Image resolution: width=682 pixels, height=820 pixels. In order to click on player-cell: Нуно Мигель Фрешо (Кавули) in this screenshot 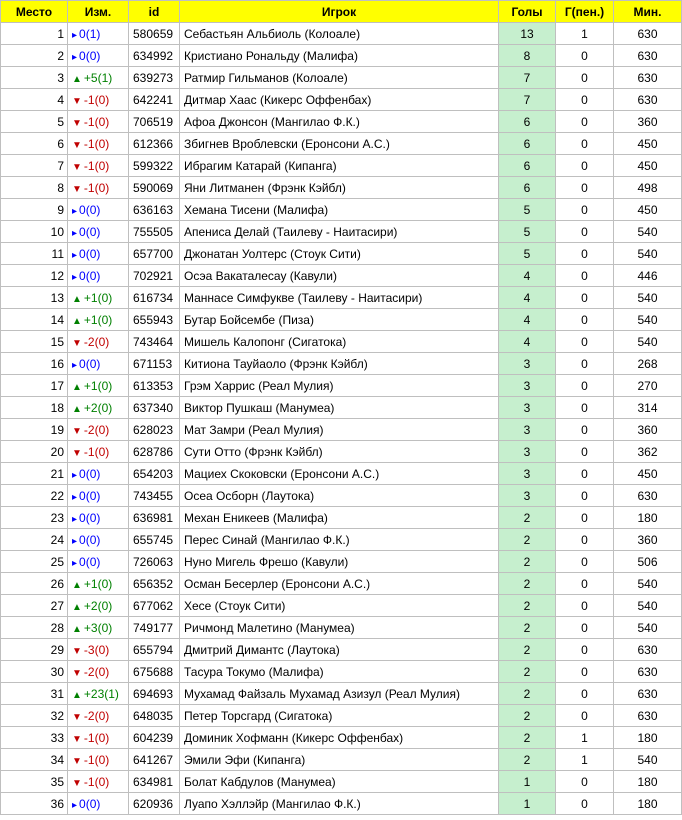, I will do `click(339, 561)`.